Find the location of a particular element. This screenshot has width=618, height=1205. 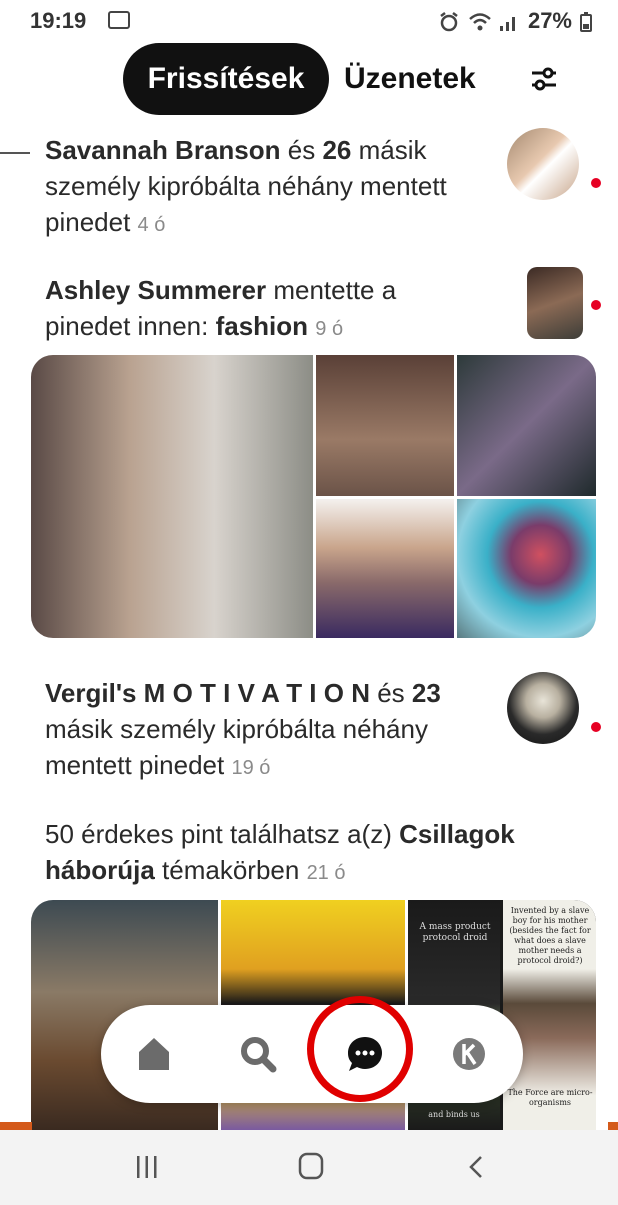

feed-time: 19 ó is located at coordinates (251, 768).